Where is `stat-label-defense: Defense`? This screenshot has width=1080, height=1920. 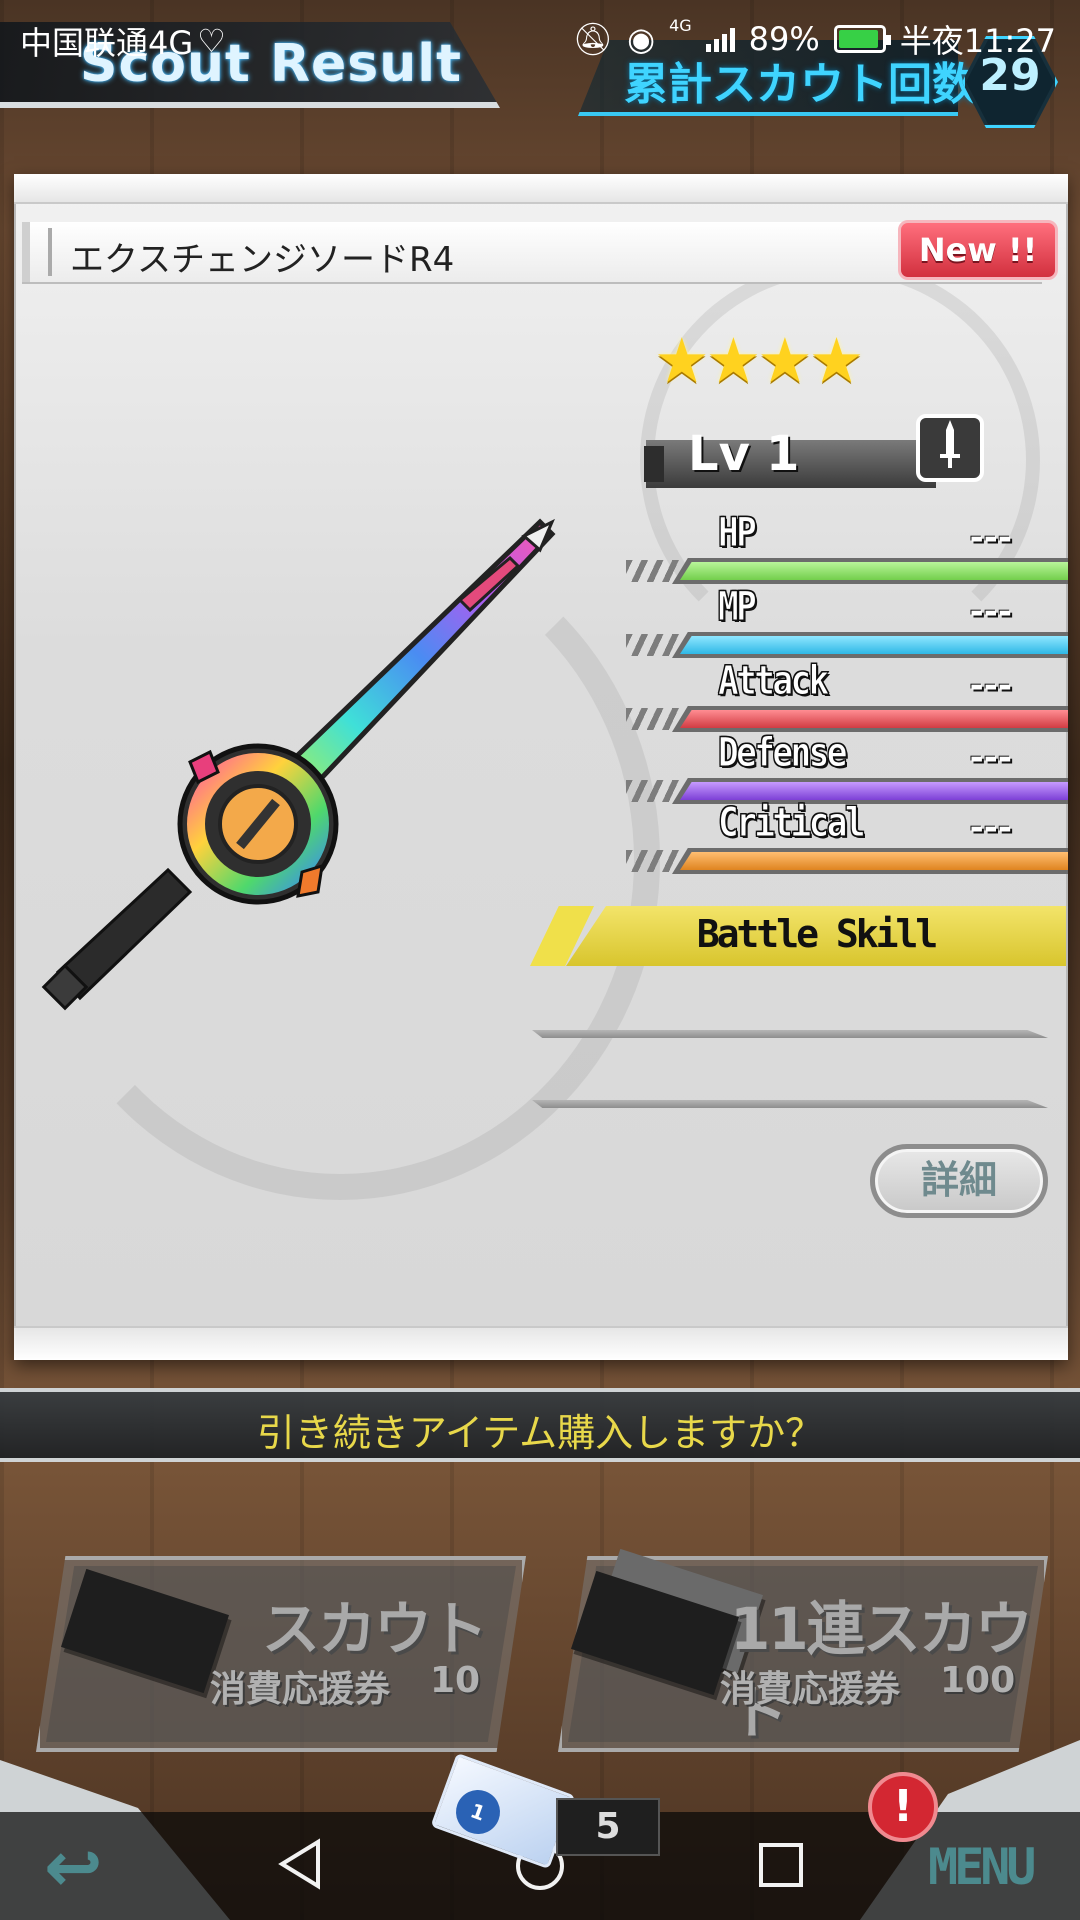
stat-label-defense: Defense is located at coordinates (783, 753).